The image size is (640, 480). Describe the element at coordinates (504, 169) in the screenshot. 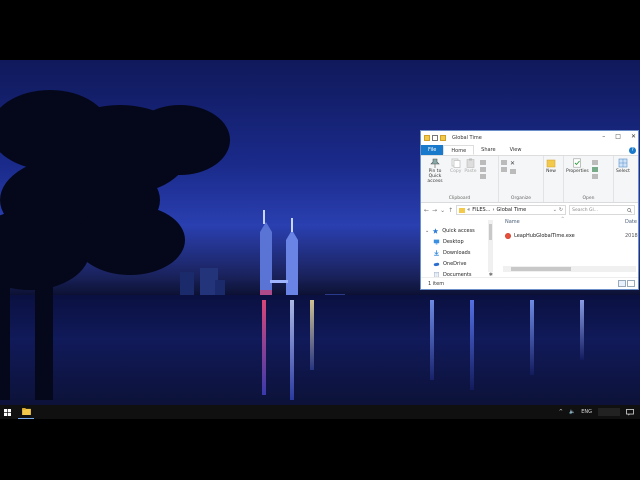

I see `copy-to-icon` at that location.